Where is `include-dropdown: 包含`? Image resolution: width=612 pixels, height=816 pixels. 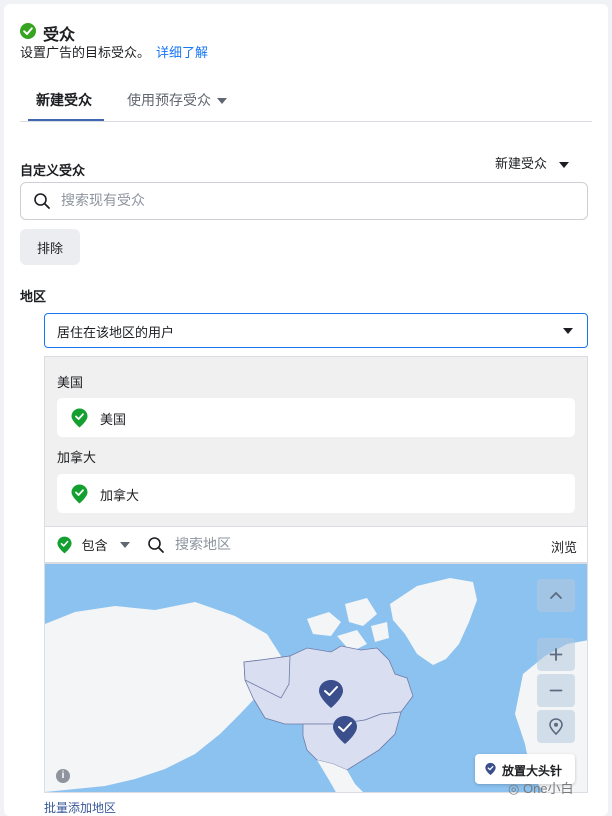
include-dropdown: 包含 is located at coordinates (93, 545).